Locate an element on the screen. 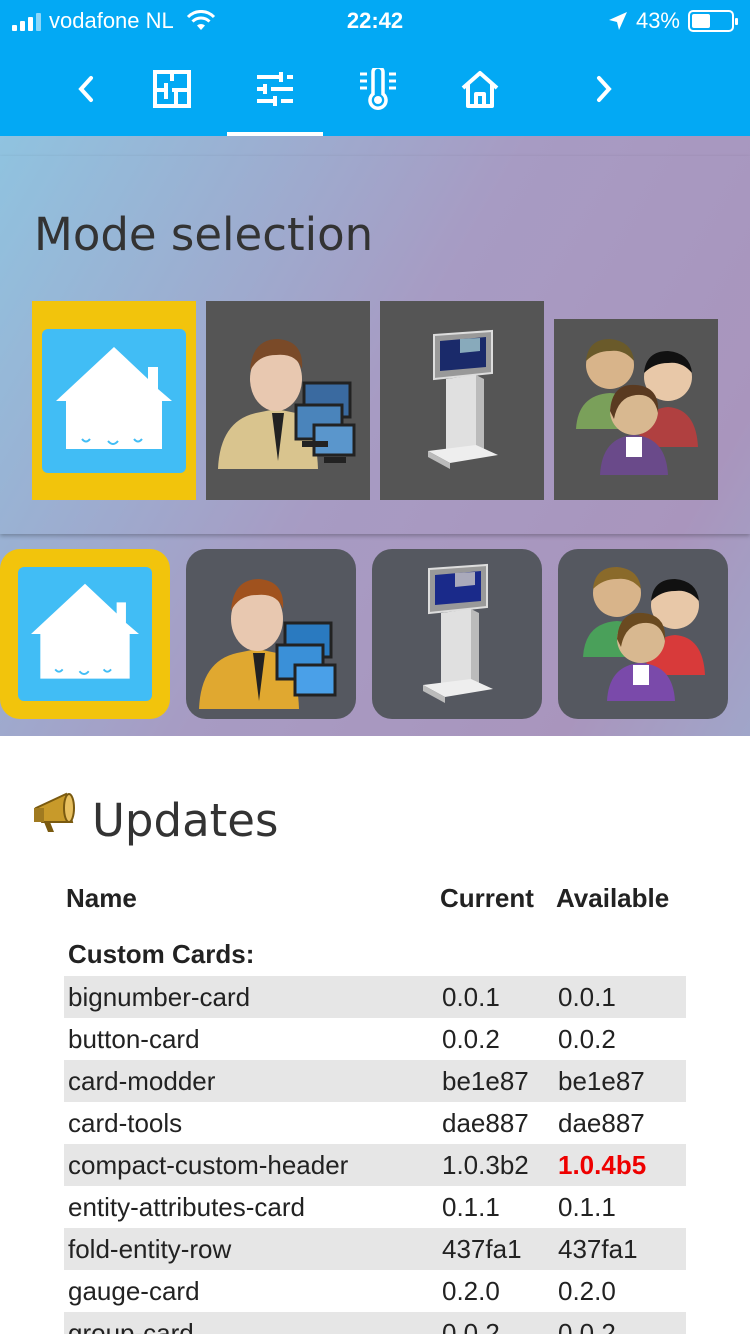  megaphone-icon is located at coordinates (54, 812).